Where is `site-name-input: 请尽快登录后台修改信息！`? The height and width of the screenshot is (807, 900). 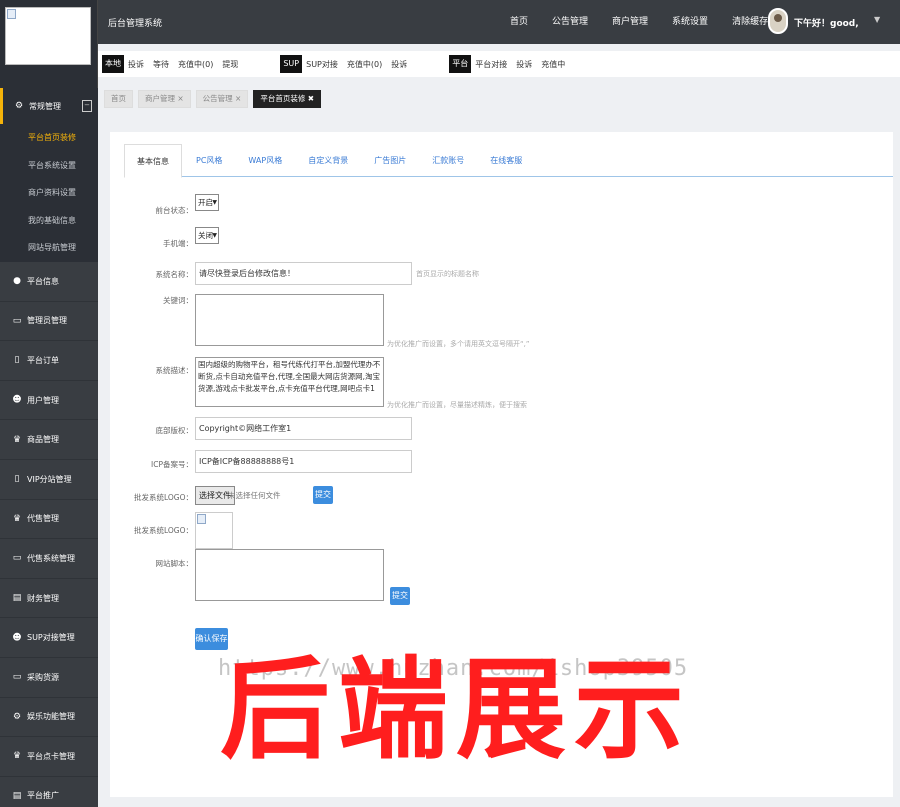
site-name-input: 请尽快登录后台修改信息！ is located at coordinates (303, 273).